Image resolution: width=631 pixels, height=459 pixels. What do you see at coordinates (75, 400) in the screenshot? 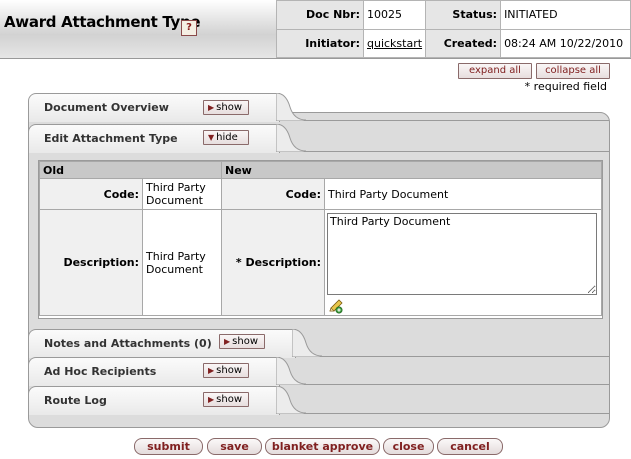
I see `tab-title: Route Log` at bounding box center [75, 400].